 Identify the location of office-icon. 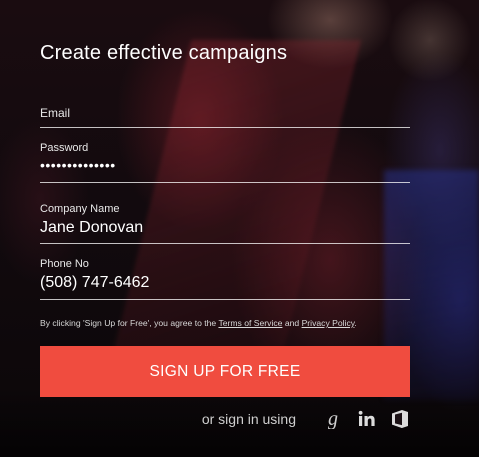
(400, 419).